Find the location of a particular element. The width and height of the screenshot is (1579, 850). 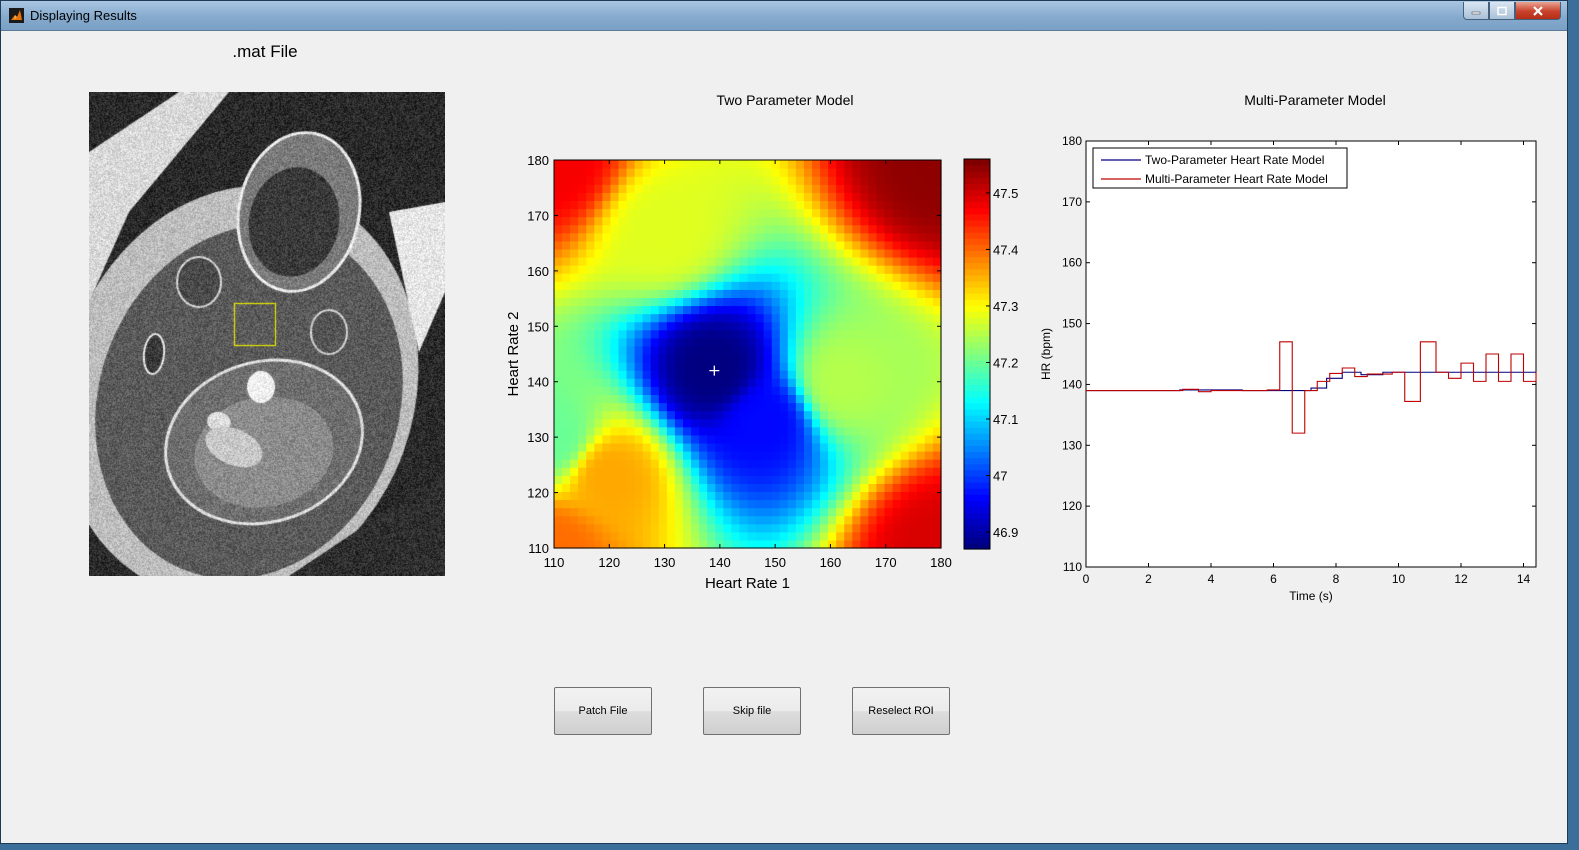

patch-file-button: Patch File is located at coordinates (603, 711).